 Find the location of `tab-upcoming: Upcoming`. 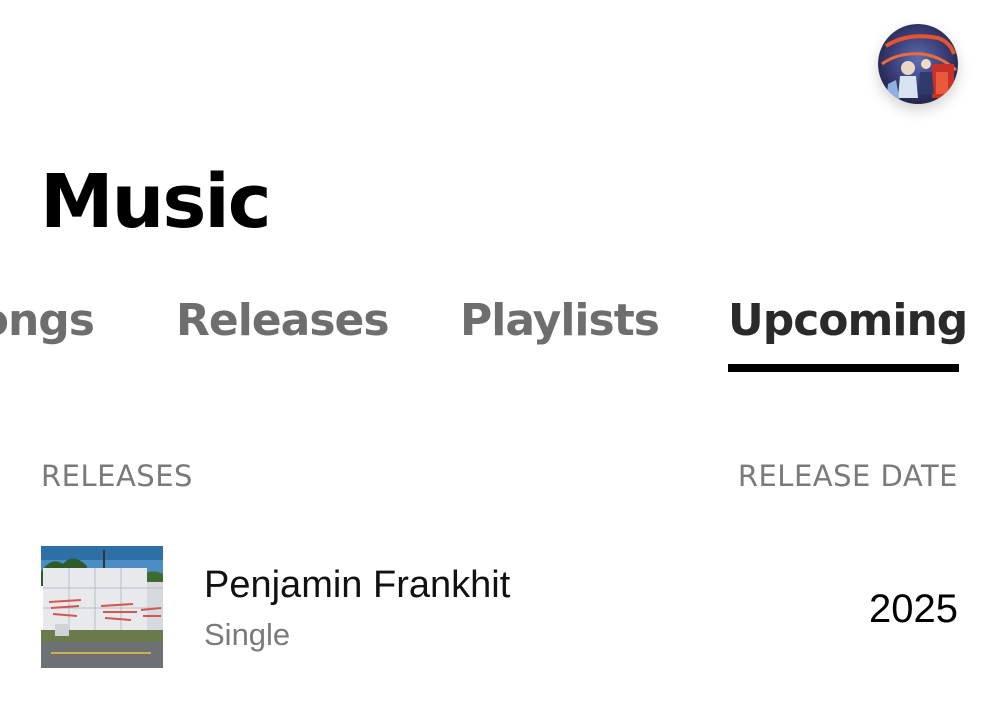

tab-upcoming: Upcoming is located at coordinates (848, 321).